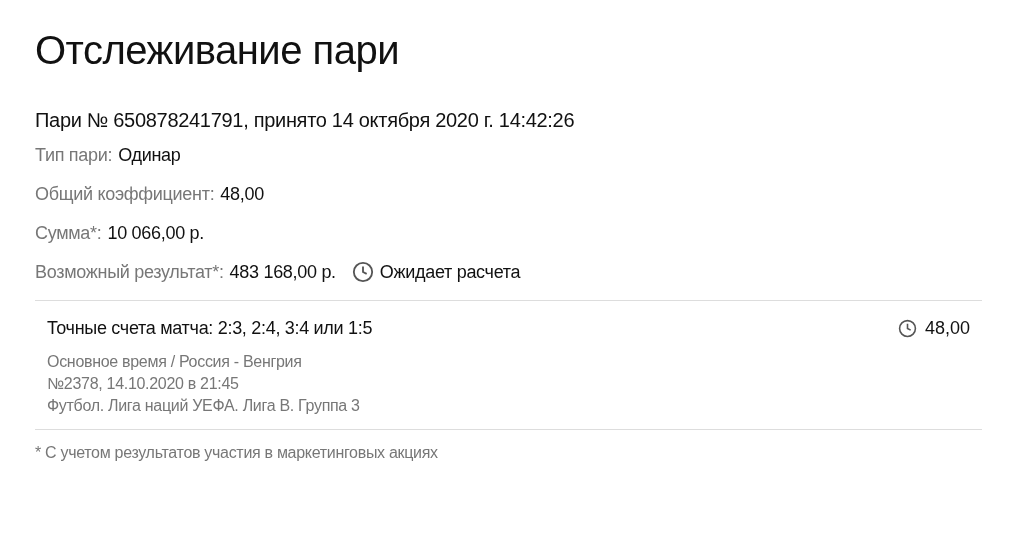 This screenshot has height=537, width=1017. I want to click on detail-label: Общий коэффициент:, so click(125, 194).